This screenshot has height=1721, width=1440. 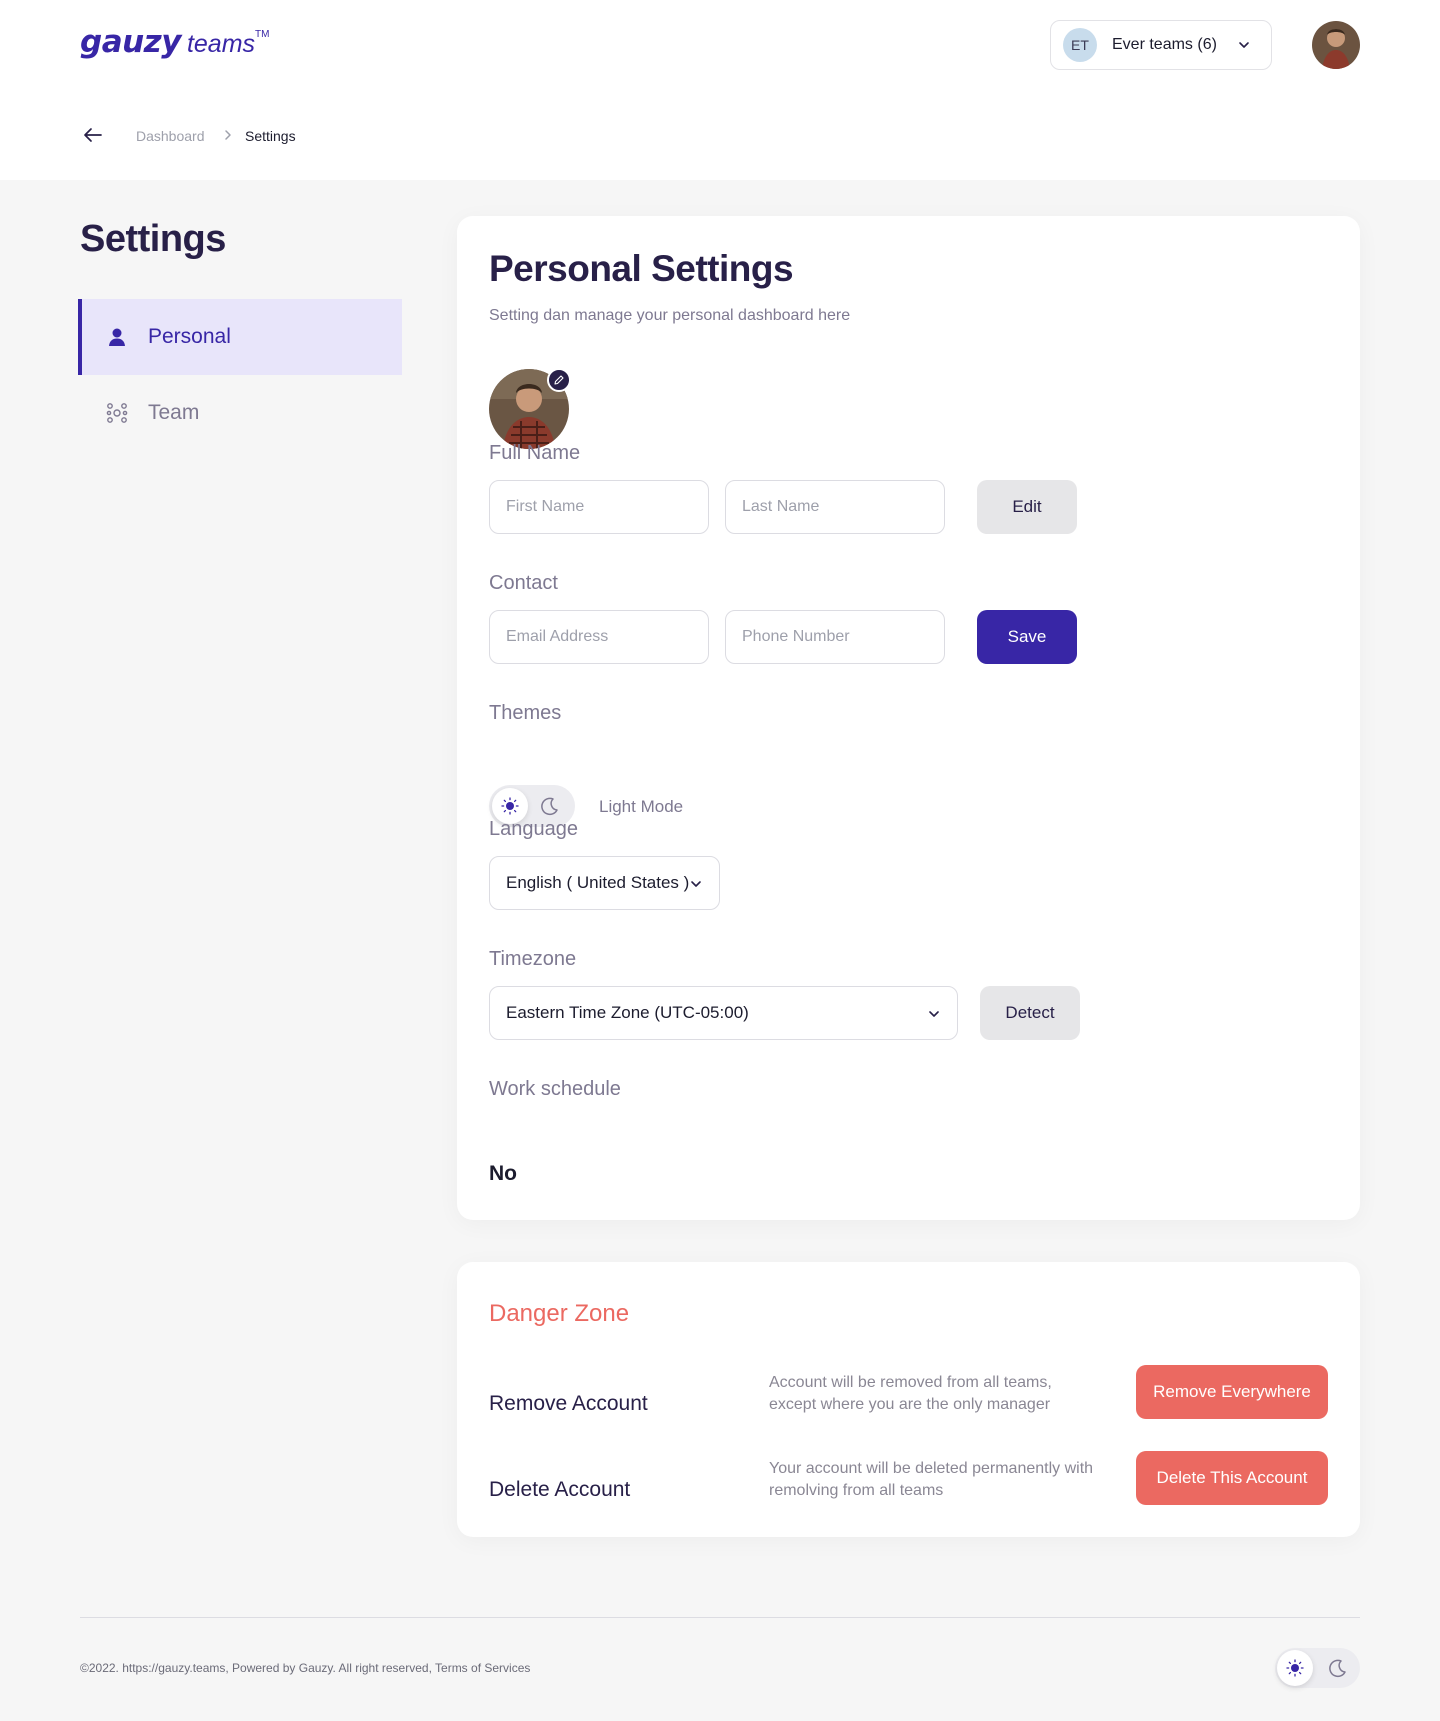 I want to click on timezone-select: Eastern Time Zone (UTC-05:00), so click(x=723, y=1013).